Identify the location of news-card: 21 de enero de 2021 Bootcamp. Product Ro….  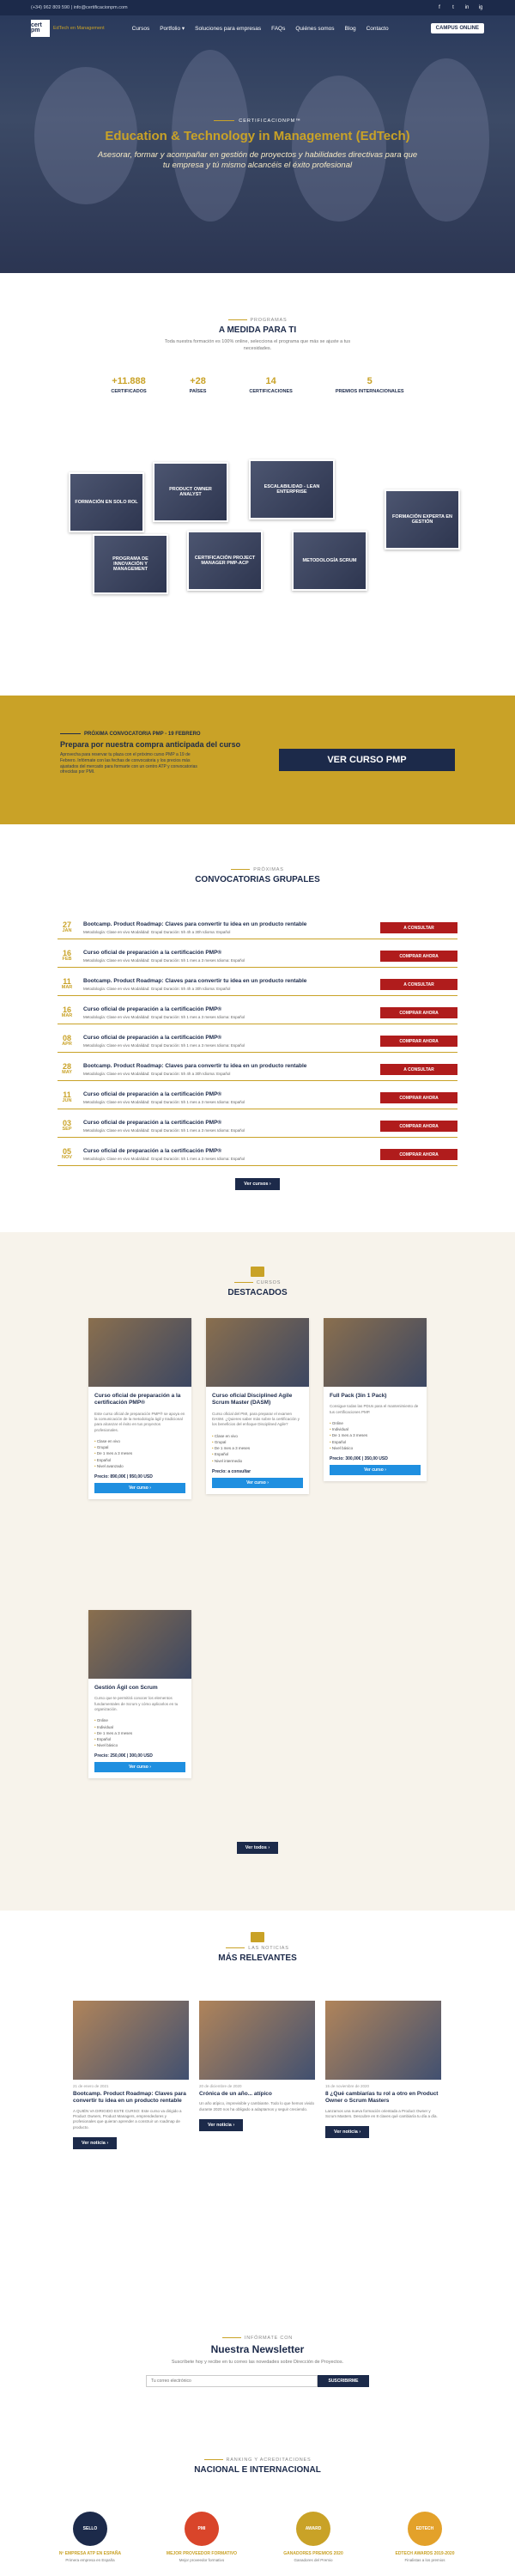
(131, 2075).